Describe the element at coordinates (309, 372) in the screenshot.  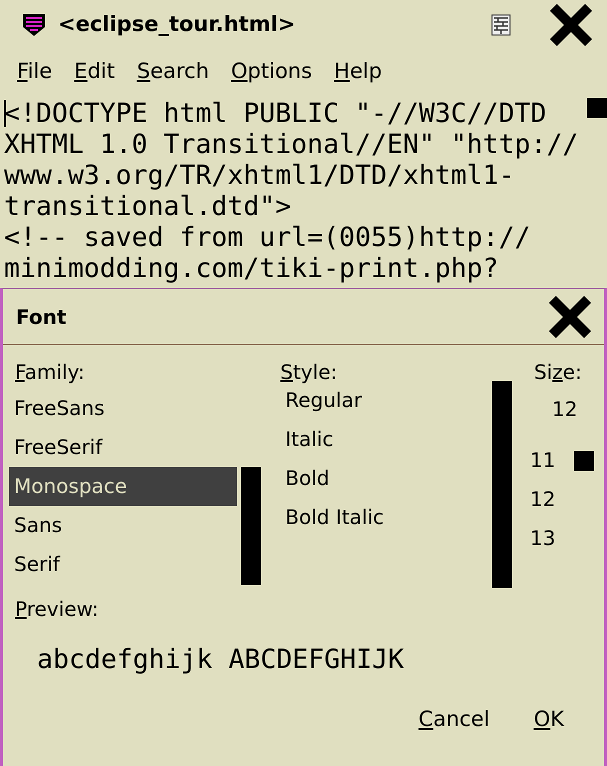
I see `field-label: Style:` at that location.